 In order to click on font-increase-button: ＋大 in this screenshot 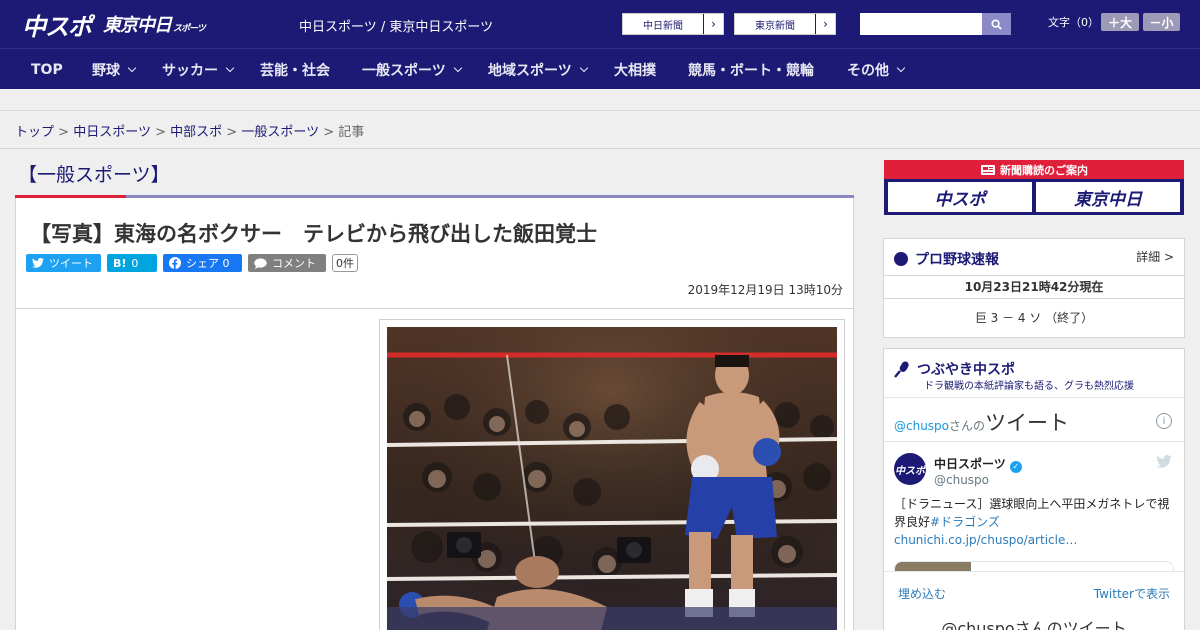, I will do `click(1120, 22)`.